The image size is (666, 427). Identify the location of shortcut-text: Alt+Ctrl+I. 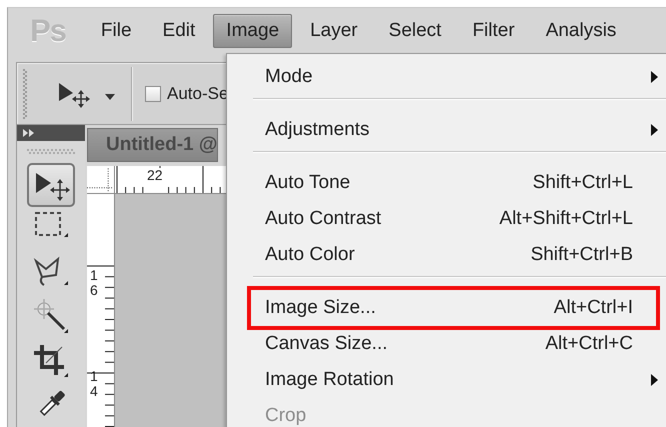
(593, 308).